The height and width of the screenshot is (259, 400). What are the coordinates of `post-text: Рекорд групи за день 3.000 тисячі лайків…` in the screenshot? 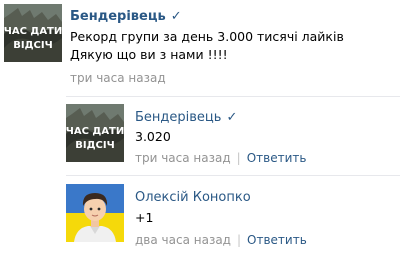 It's located at (207, 46).